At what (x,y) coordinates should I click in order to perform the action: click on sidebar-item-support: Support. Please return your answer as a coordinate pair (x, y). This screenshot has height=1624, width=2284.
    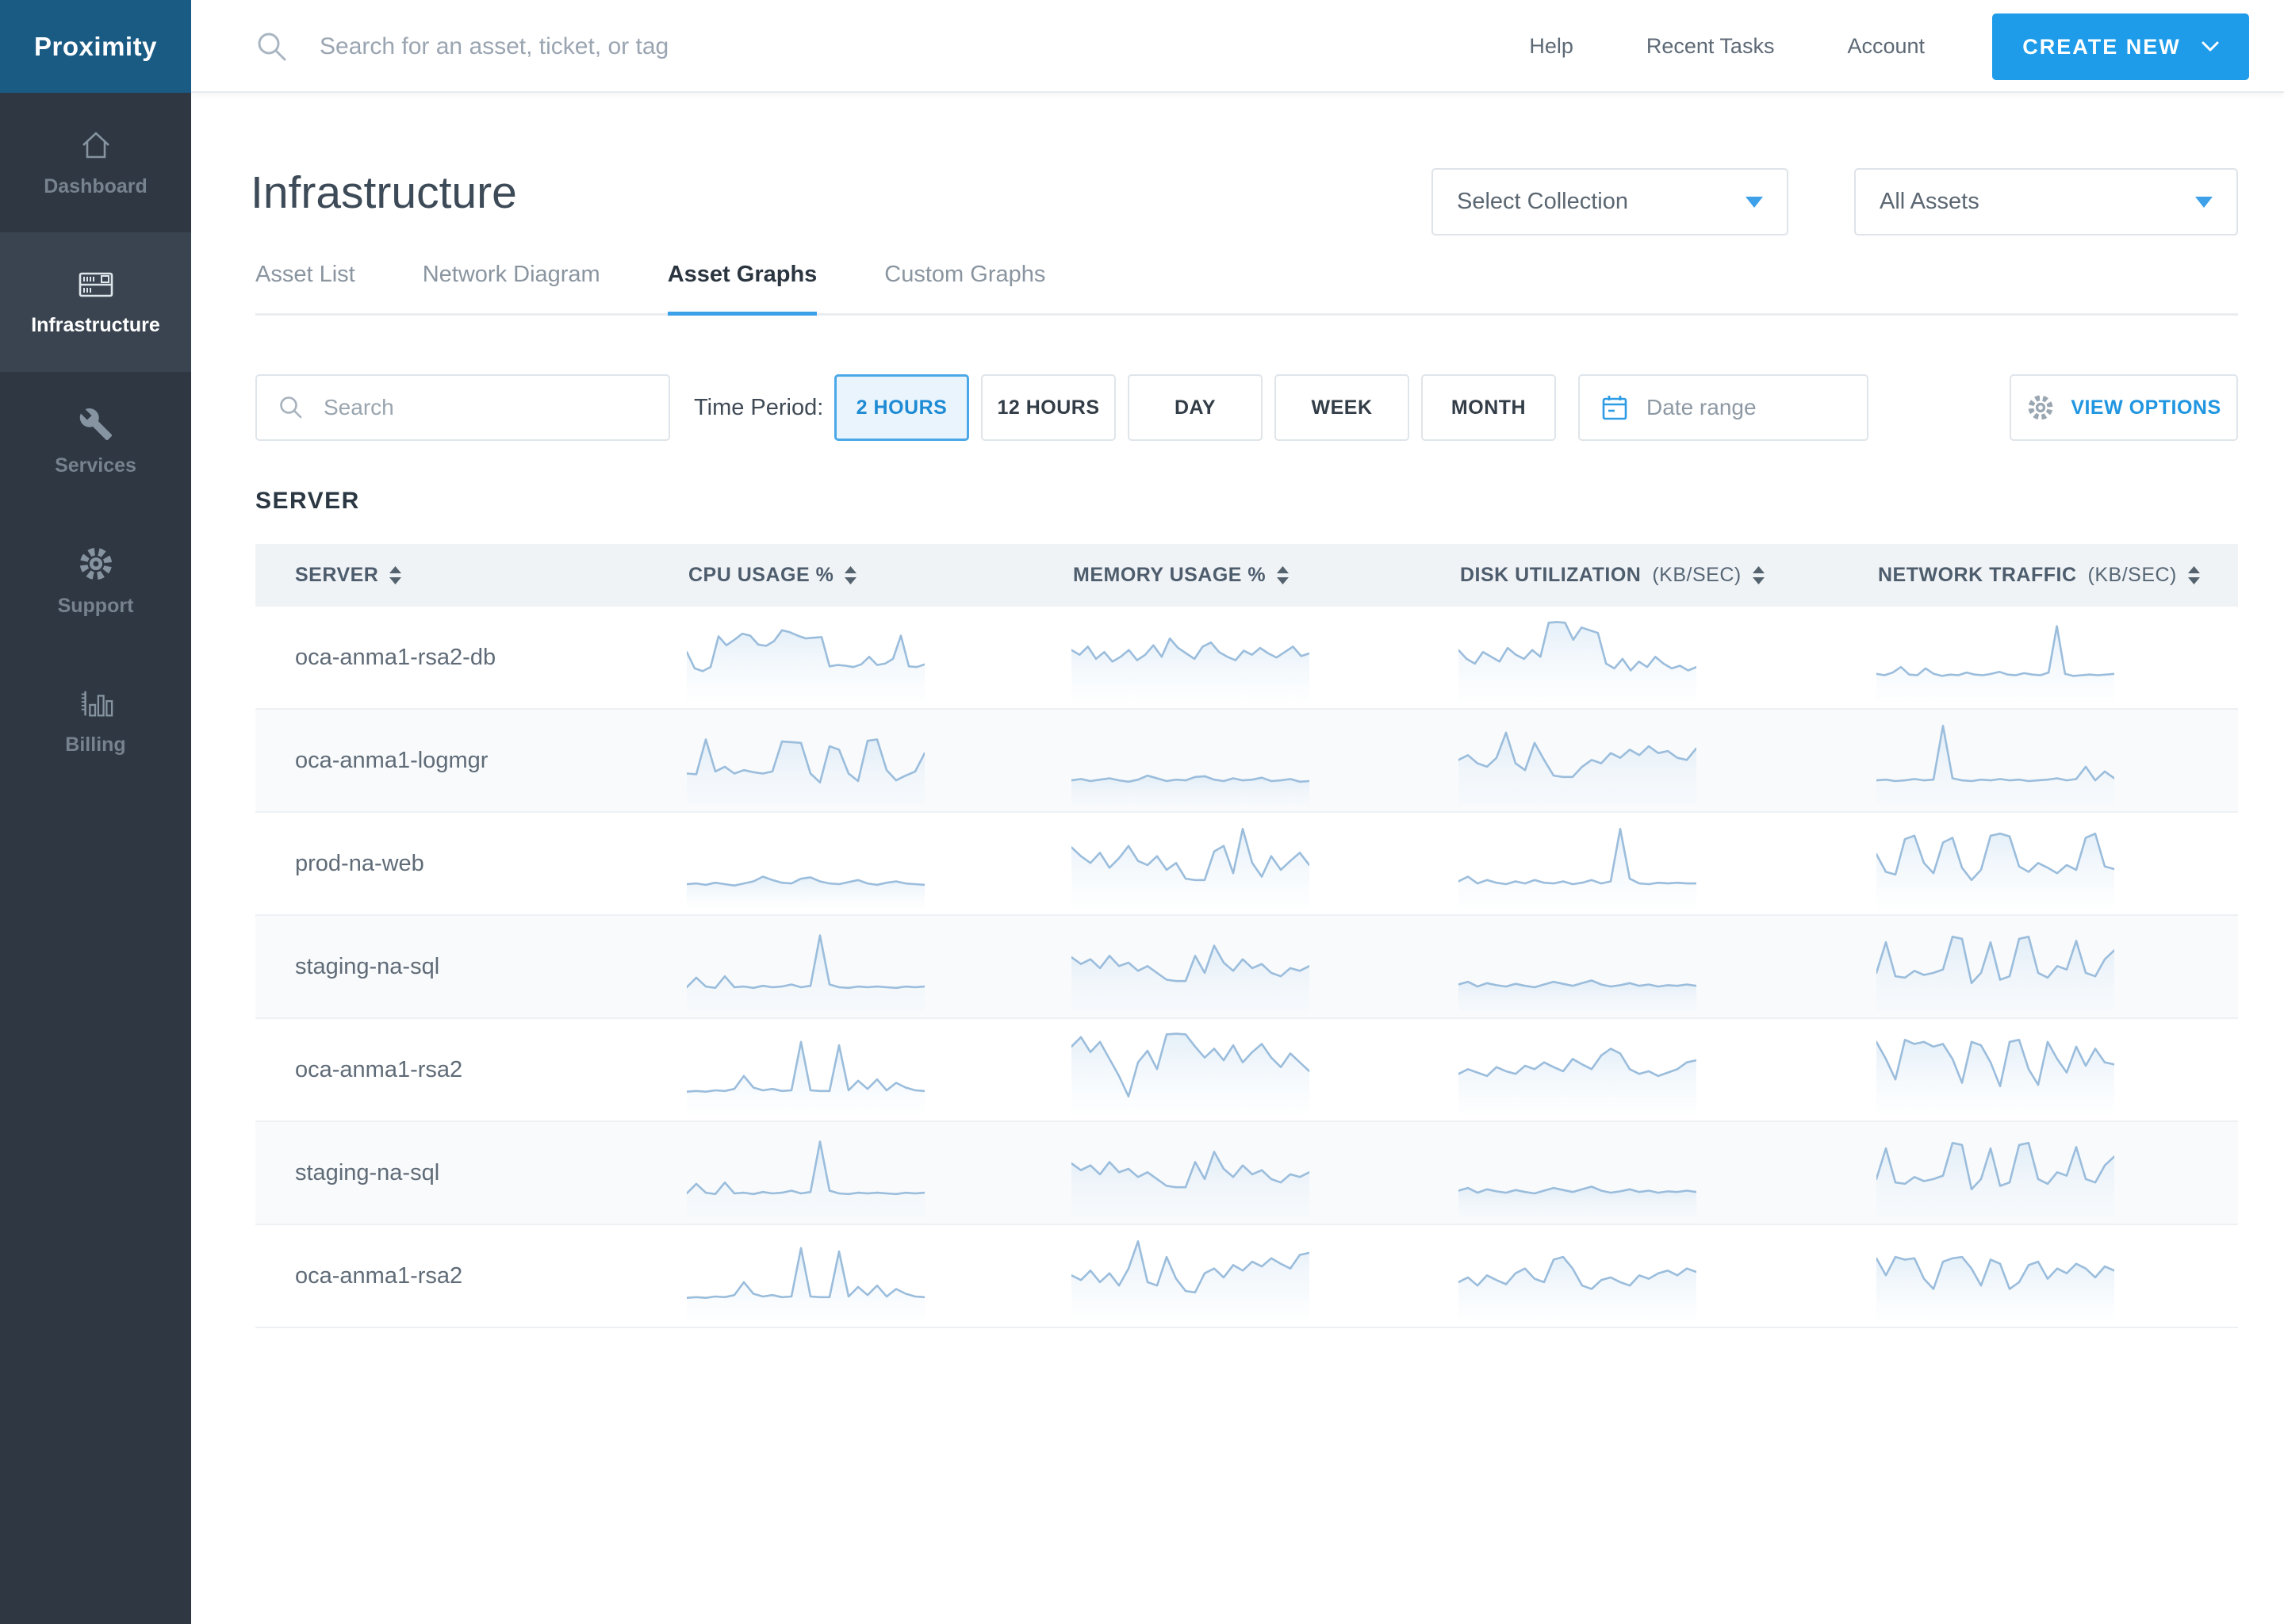
    Looking at the image, I should click on (95, 581).